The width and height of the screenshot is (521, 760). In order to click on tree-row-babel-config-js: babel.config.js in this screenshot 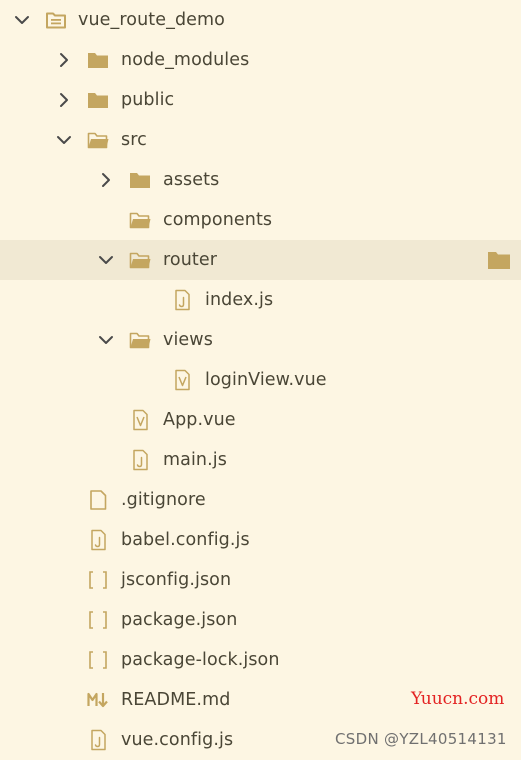, I will do `click(260, 540)`.